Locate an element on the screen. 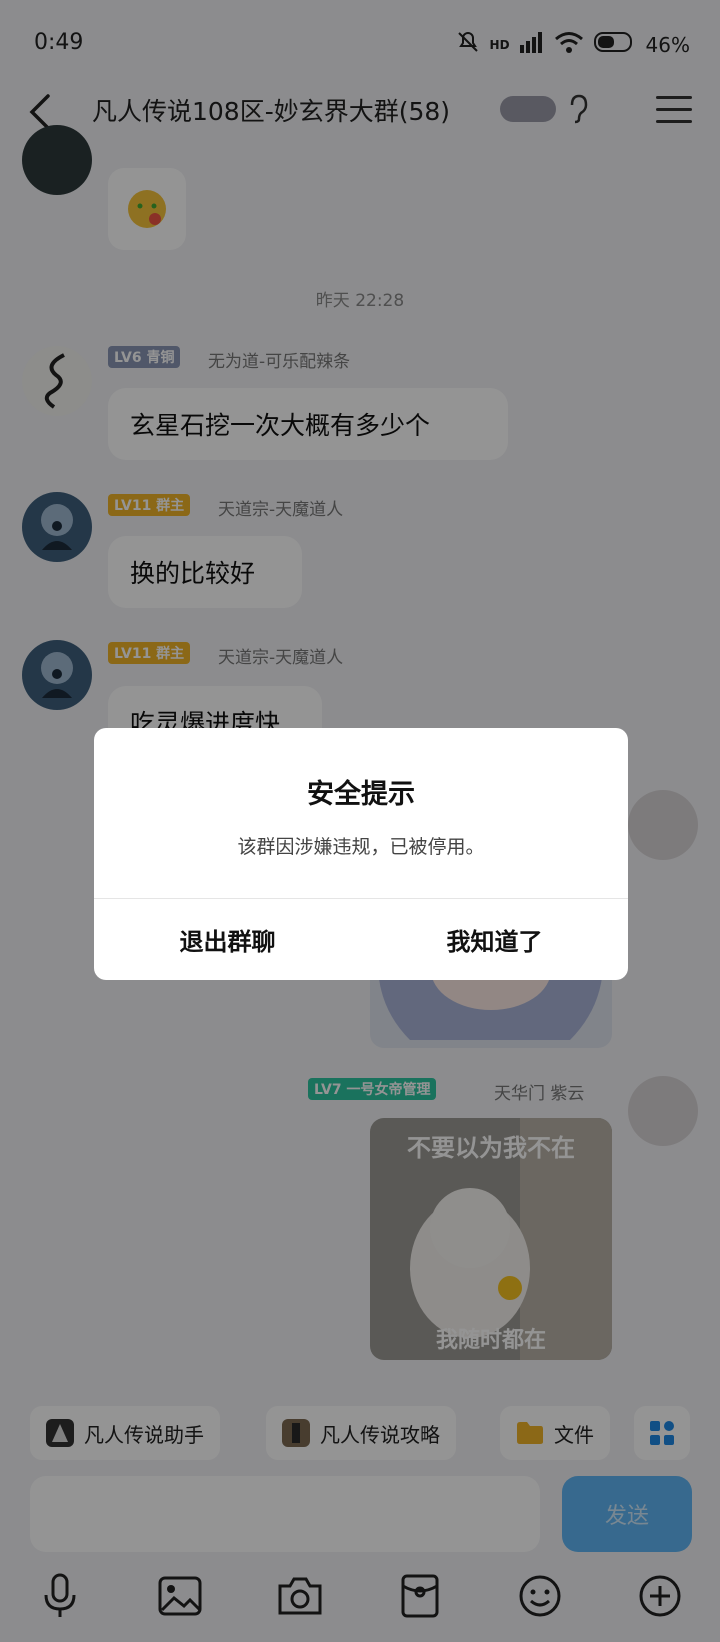 This screenshot has height=1642, width=720. exit-group-button: 退出群聊 is located at coordinates (227, 939).